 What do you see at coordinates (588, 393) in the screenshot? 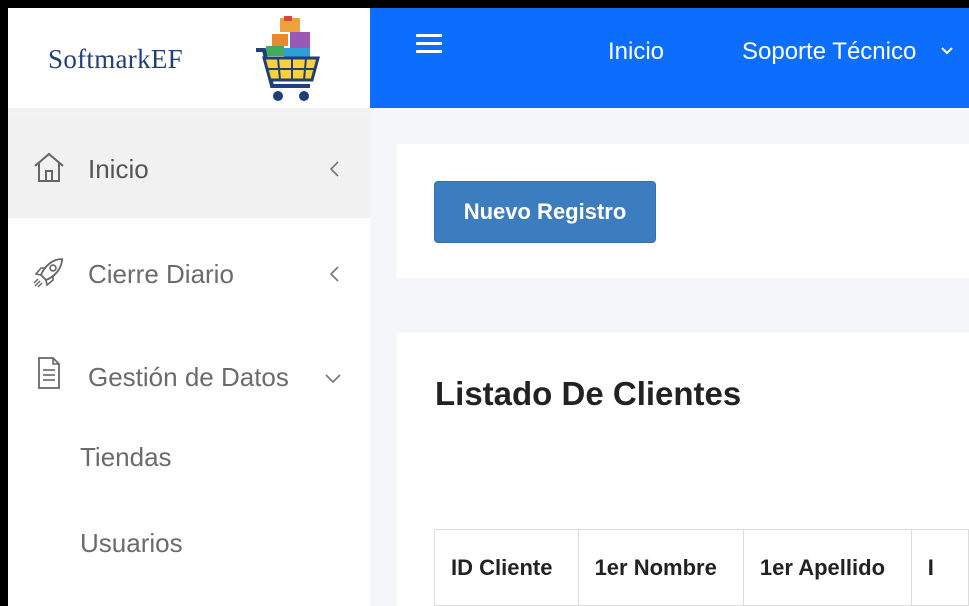
I see `list-title: Listado De Clientes` at bounding box center [588, 393].